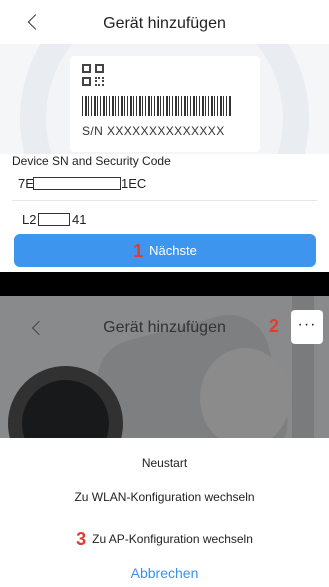 The image size is (329, 587). I want to click on field-divider, so click(164, 200).